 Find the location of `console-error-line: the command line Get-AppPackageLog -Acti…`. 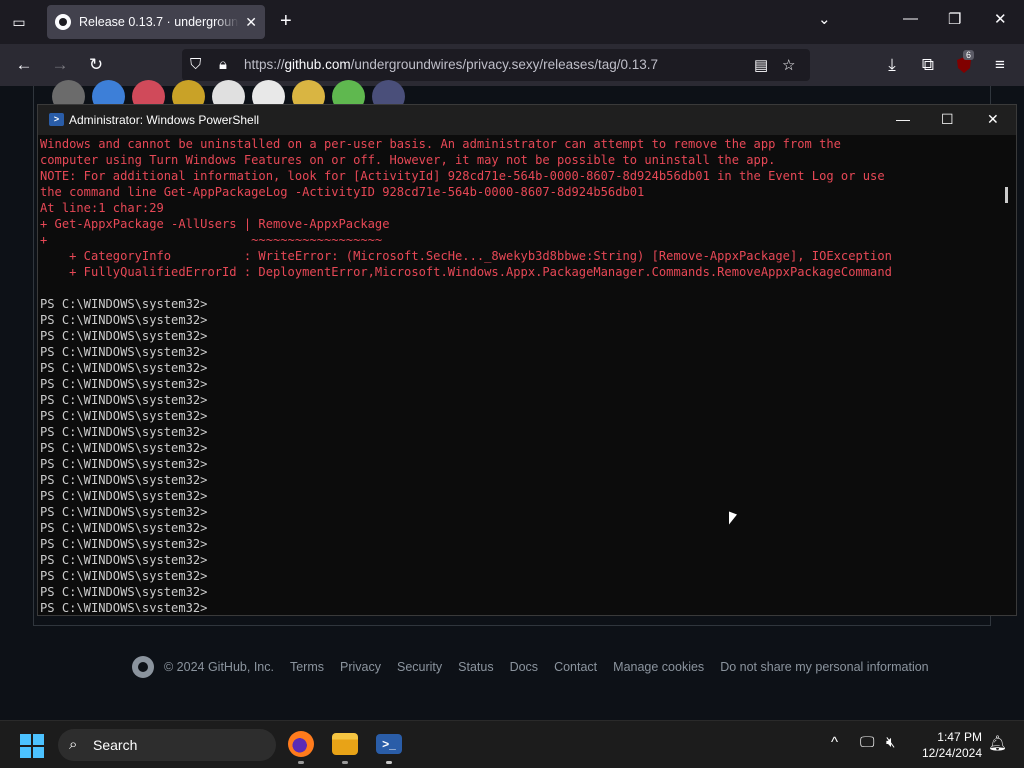

console-error-line: the command line Get-AppPackageLog -Acti… is located at coordinates (342, 192).